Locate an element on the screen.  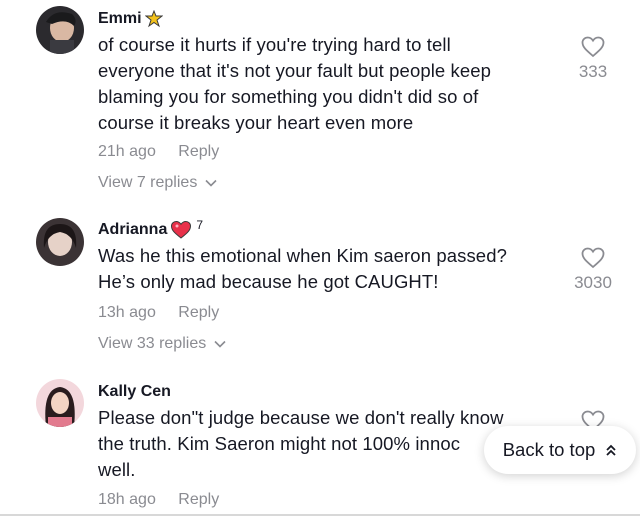
heart-badge-icon is located at coordinates (181, 230).